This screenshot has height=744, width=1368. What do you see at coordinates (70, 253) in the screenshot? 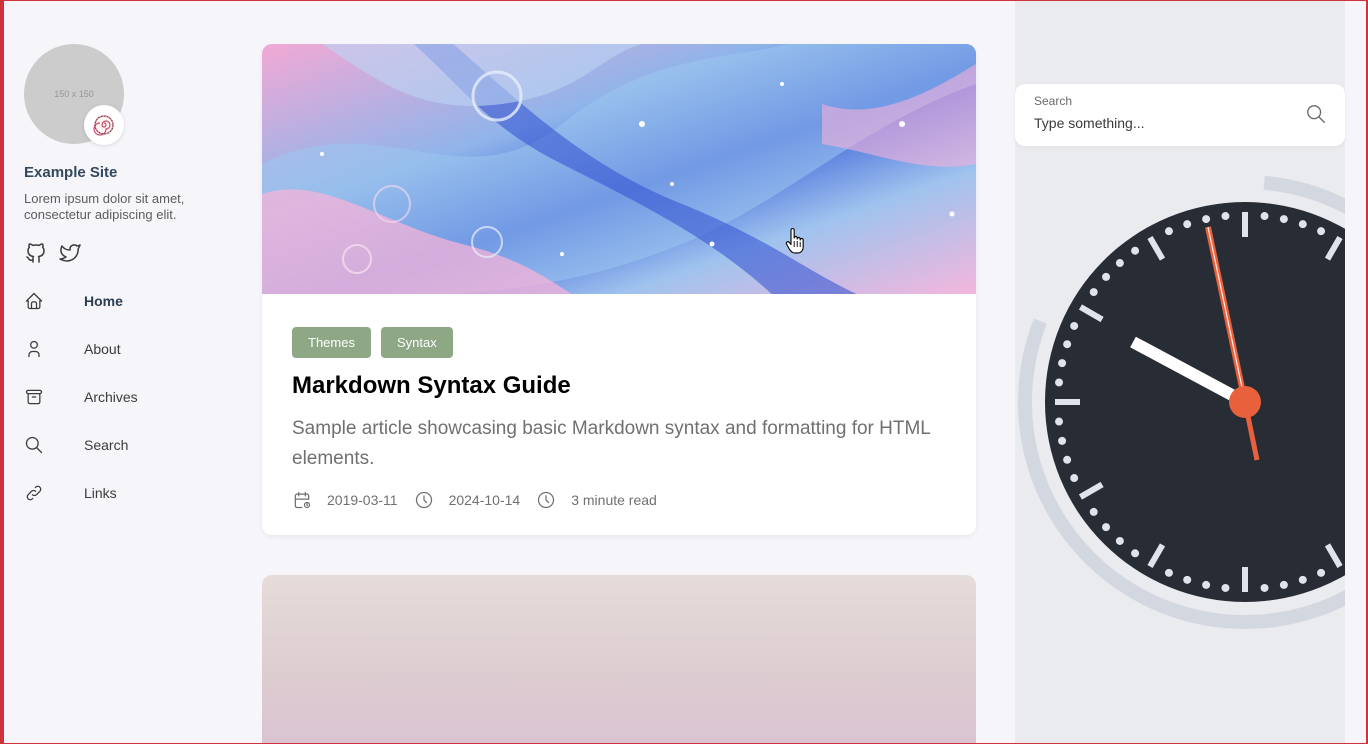
I see `twitter-icon` at bounding box center [70, 253].